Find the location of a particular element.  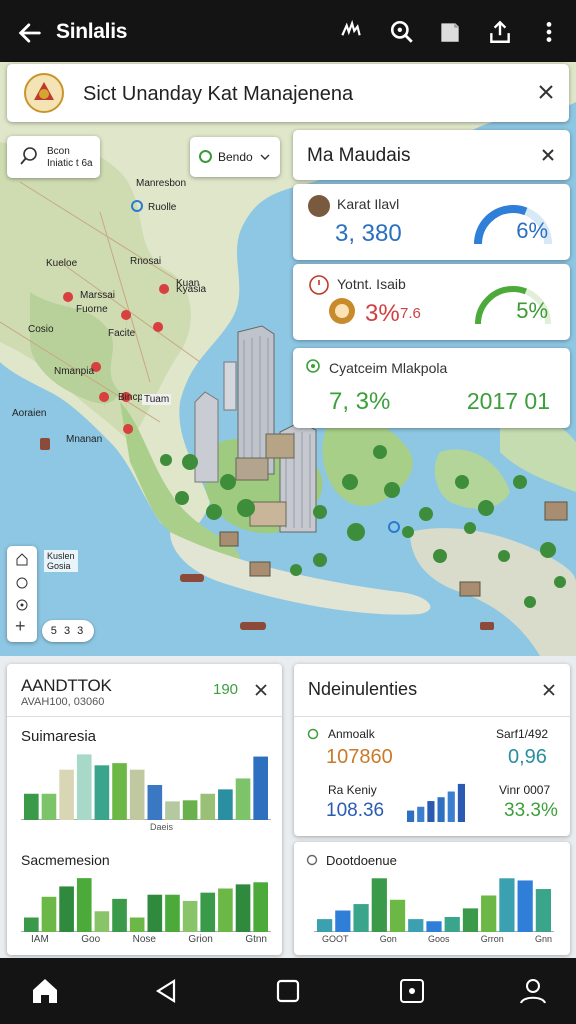

map-label: Facite is located at coordinates (122, 333).